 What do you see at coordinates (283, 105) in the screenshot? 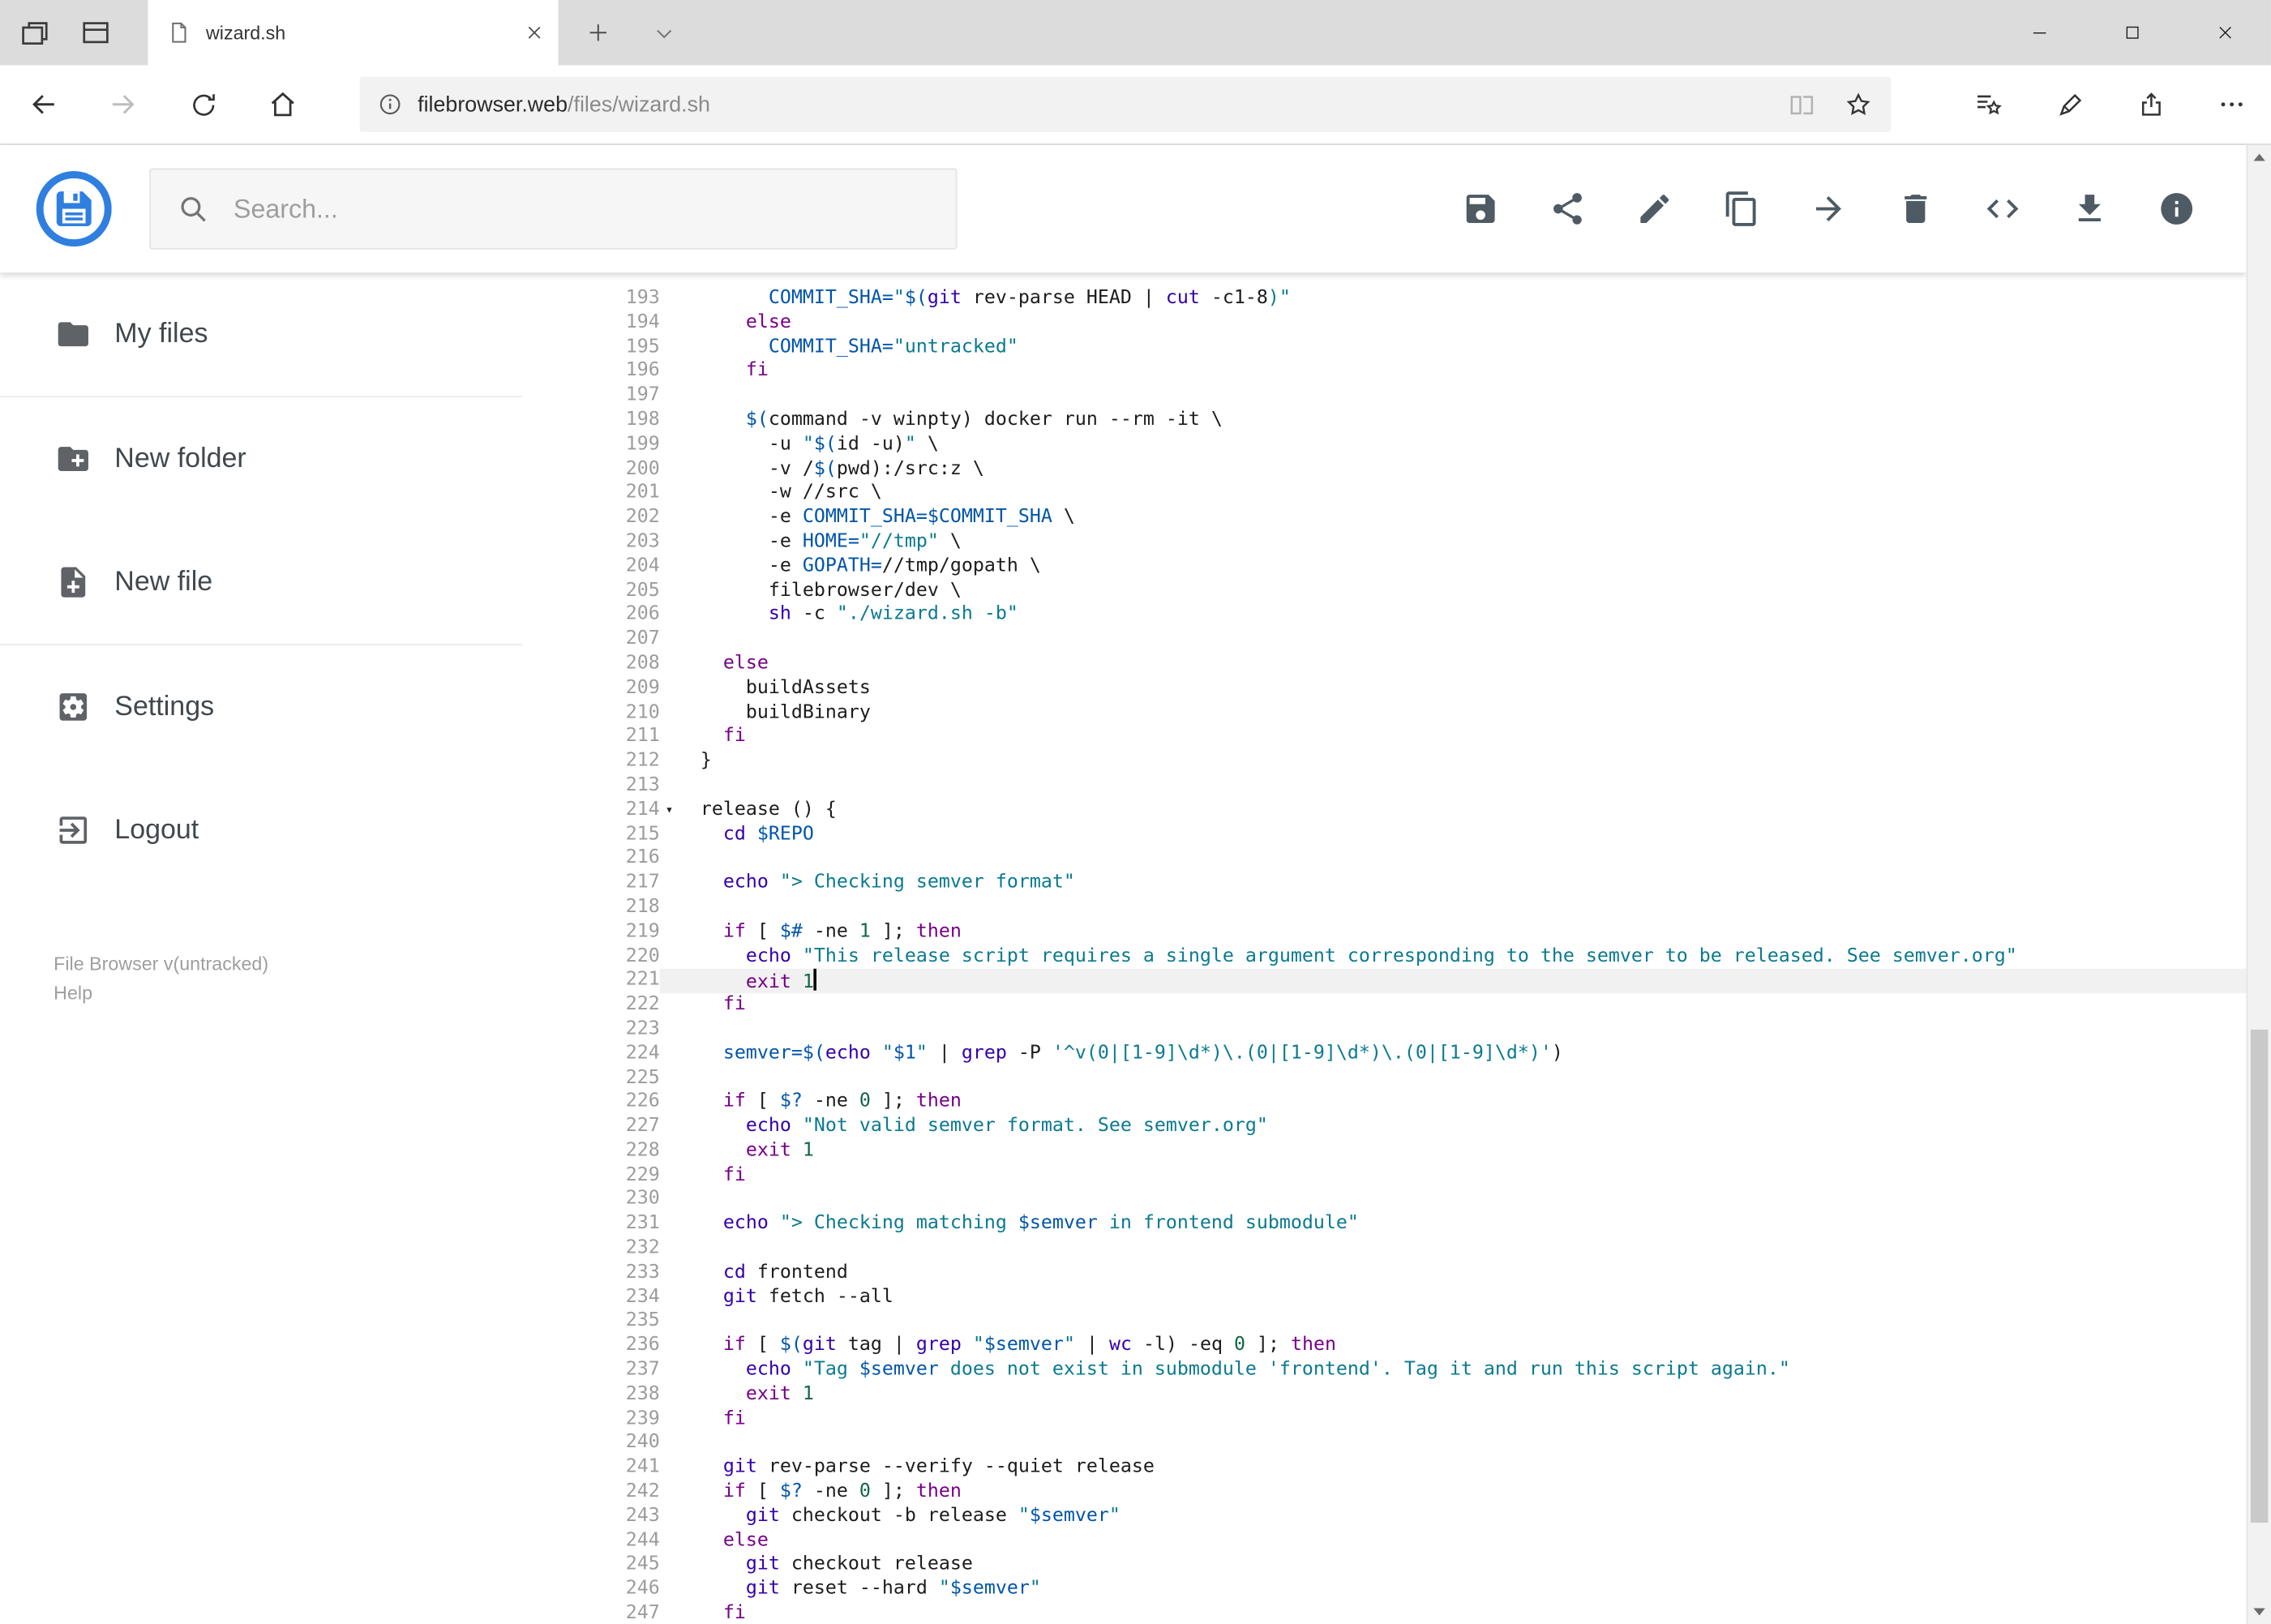
I see `home-button` at bounding box center [283, 105].